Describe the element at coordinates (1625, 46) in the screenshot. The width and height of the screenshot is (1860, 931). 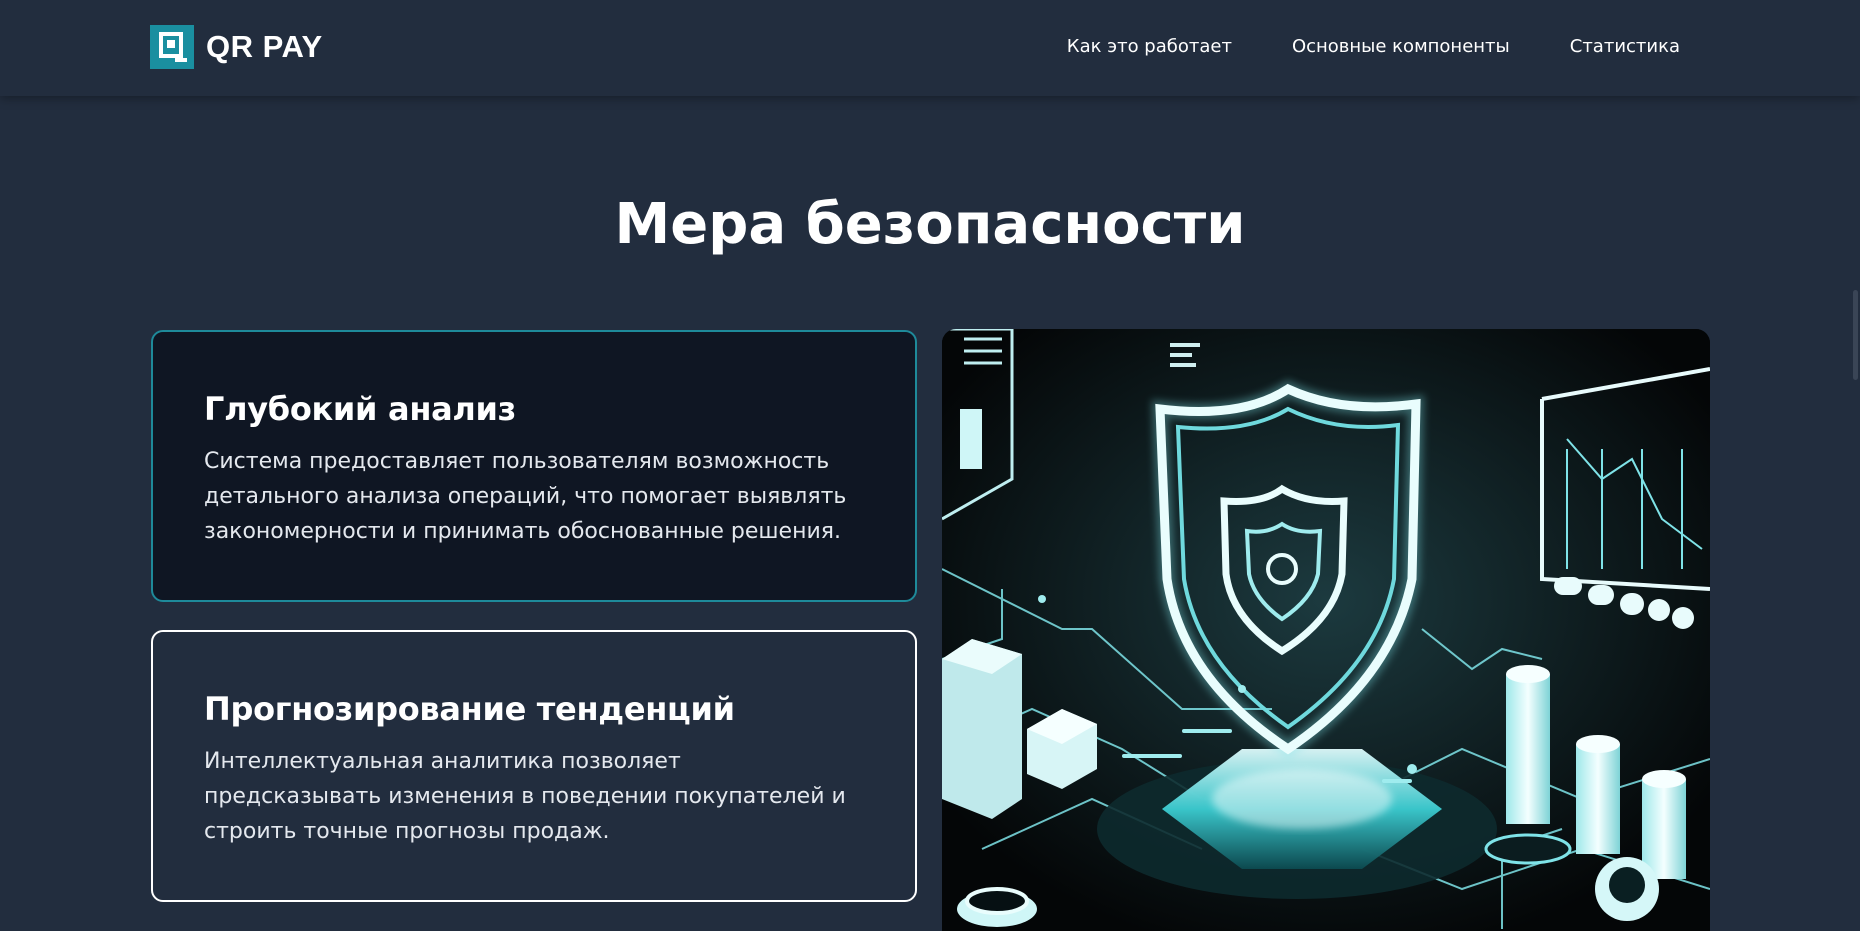
I see `nav-statistics: Статистика` at that location.